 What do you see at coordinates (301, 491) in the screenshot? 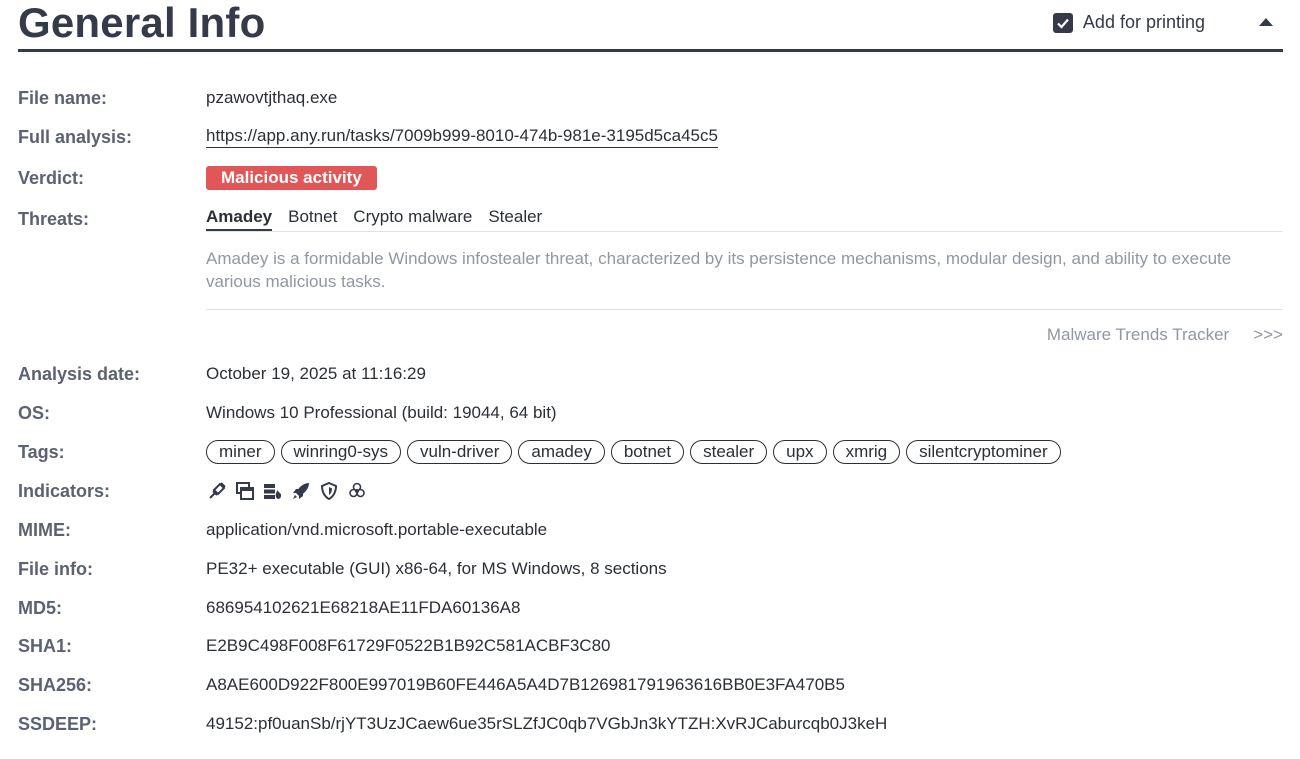
I see `rocket-icon` at bounding box center [301, 491].